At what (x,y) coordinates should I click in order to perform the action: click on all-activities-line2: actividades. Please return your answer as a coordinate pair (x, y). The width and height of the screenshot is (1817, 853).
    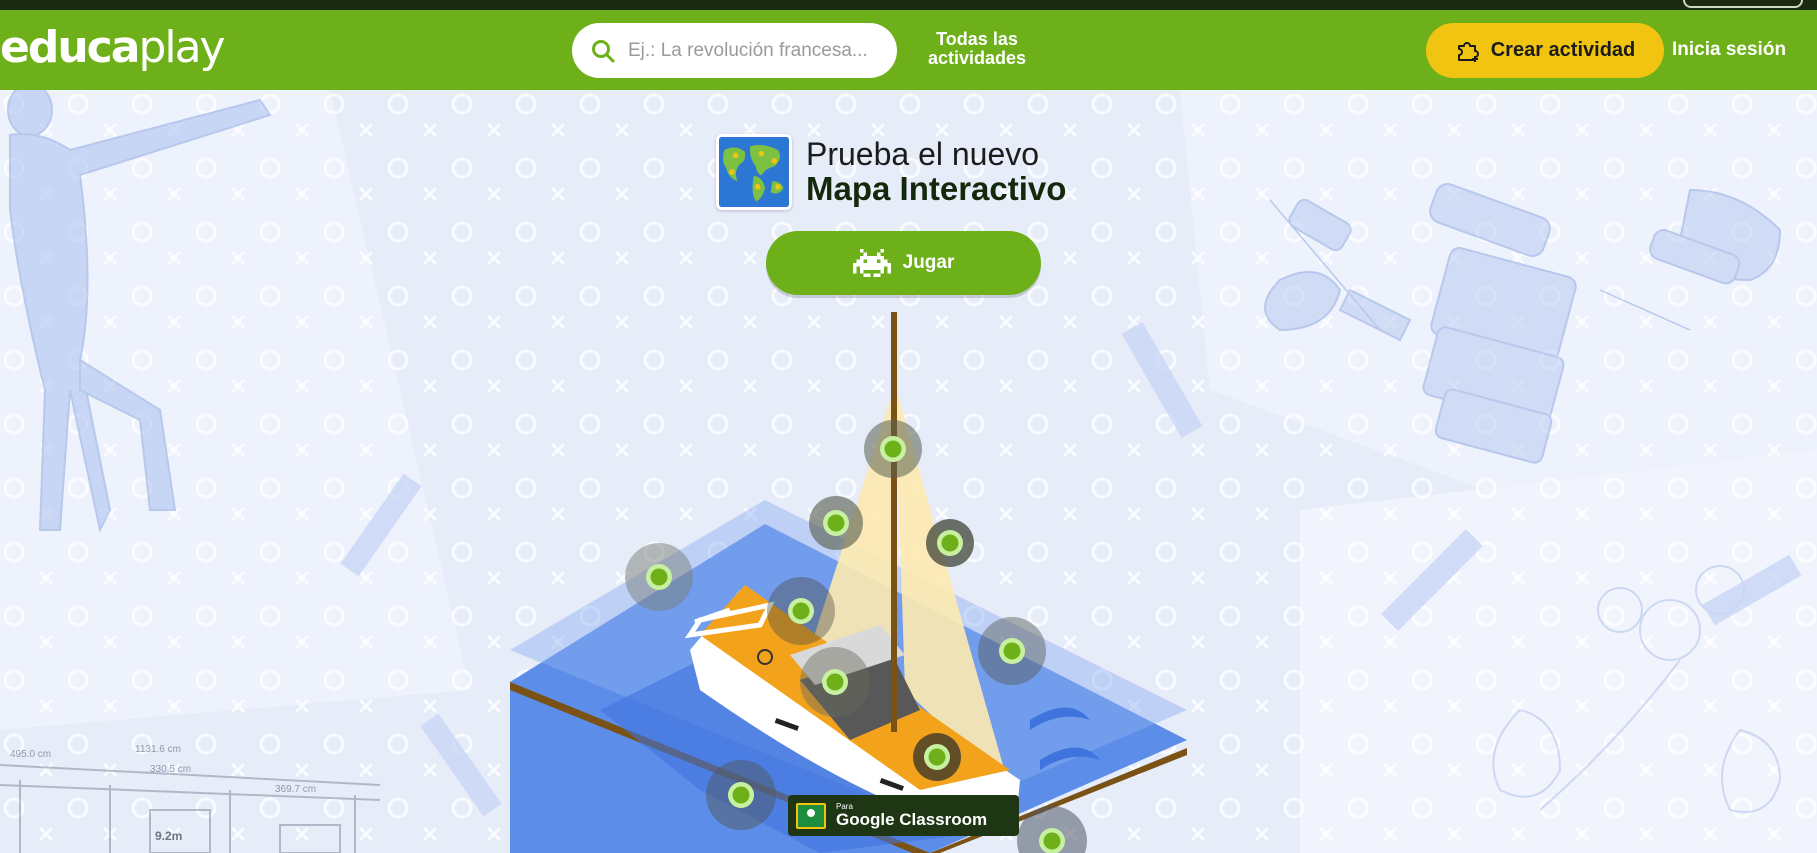
    Looking at the image, I should click on (977, 58).